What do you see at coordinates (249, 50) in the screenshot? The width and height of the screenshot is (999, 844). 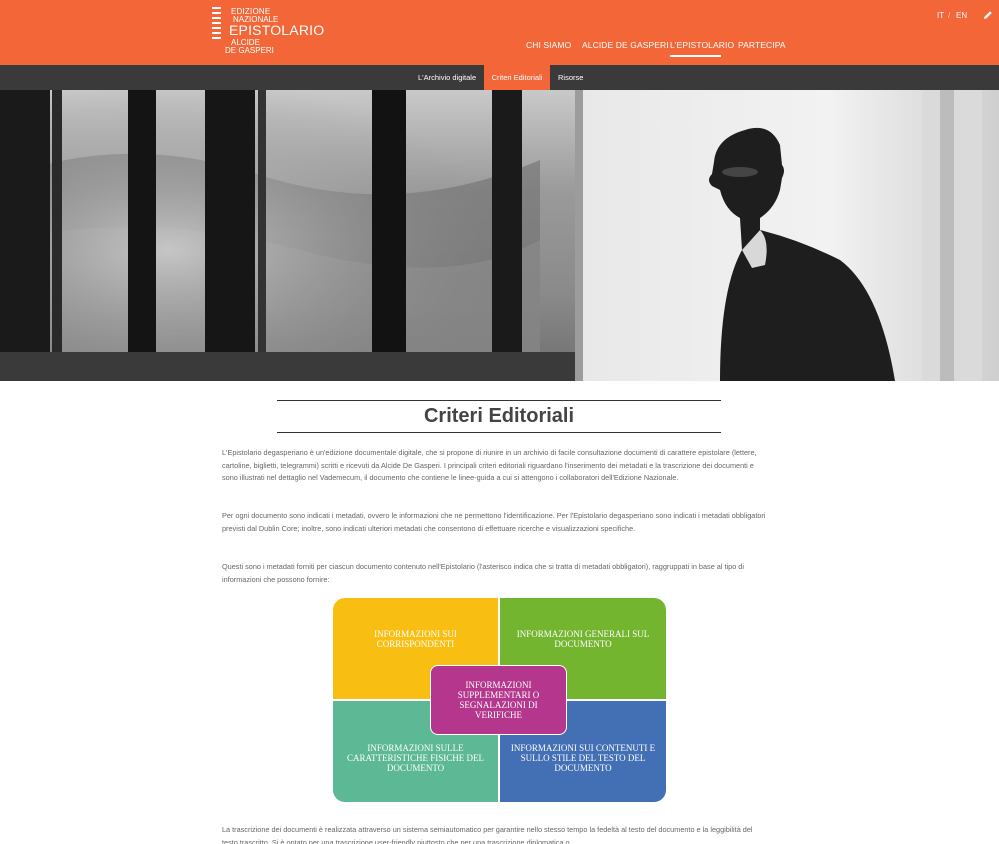 I see `logo-line: DE GASPERI` at bounding box center [249, 50].